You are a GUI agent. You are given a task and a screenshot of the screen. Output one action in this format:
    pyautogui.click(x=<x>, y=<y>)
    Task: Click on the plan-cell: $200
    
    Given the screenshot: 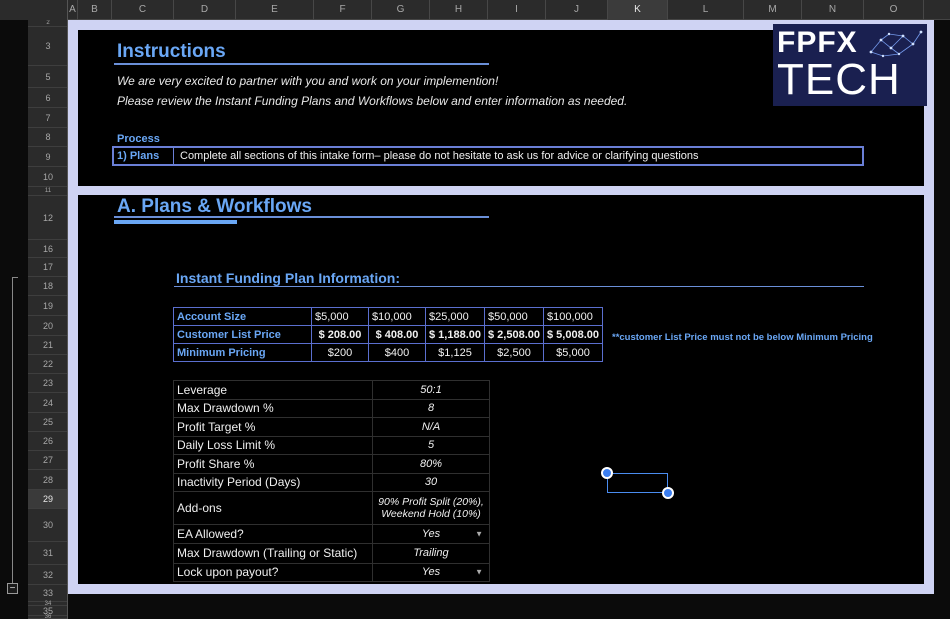 What is the action you would take?
    pyautogui.click(x=340, y=352)
    